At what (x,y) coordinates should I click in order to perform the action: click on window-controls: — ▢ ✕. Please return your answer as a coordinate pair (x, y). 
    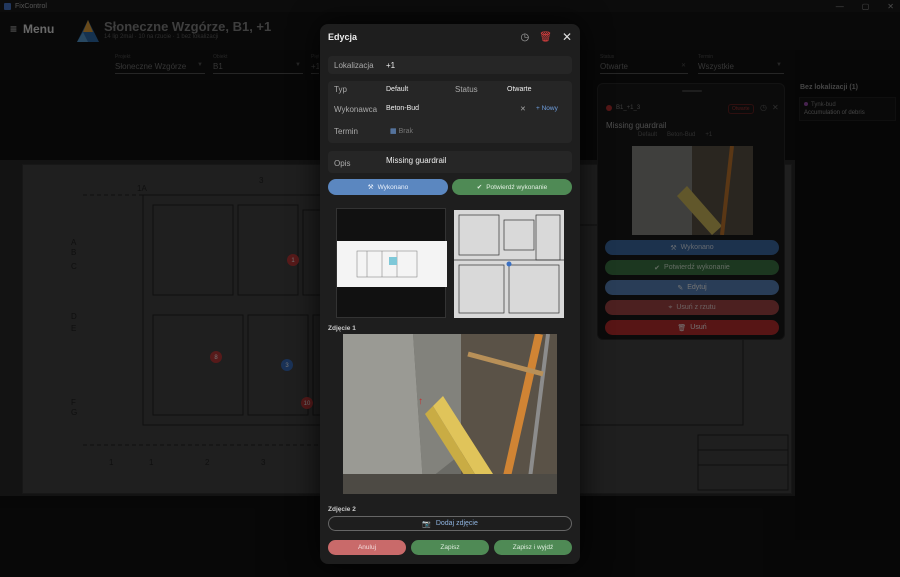
    Looking at the image, I should click on (865, 6).